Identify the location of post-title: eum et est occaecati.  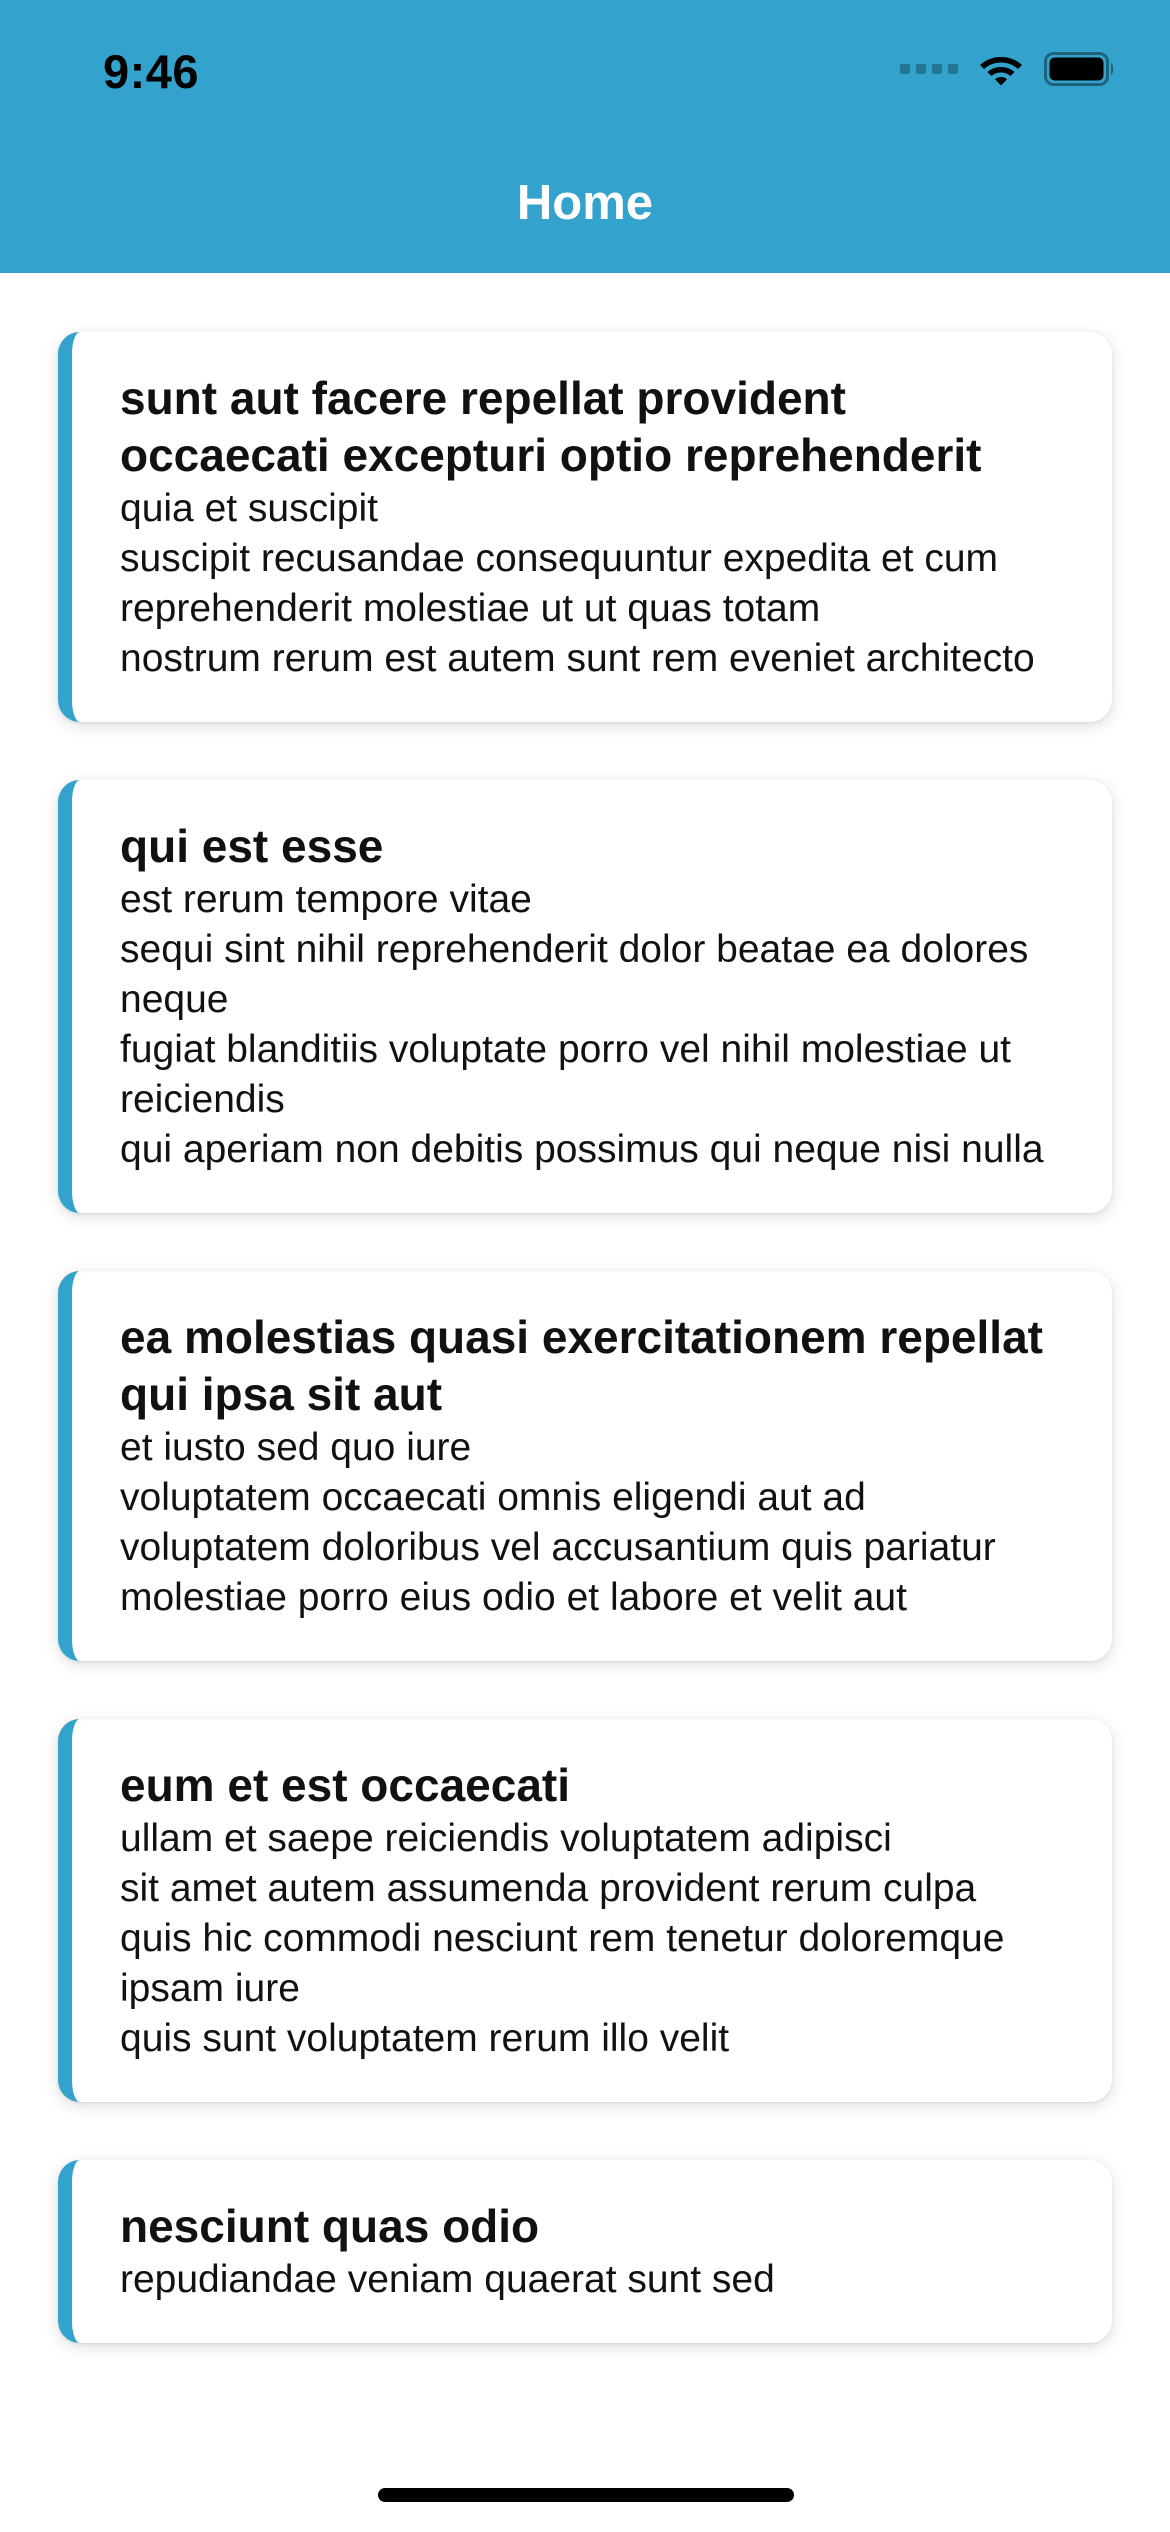
(345, 1785).